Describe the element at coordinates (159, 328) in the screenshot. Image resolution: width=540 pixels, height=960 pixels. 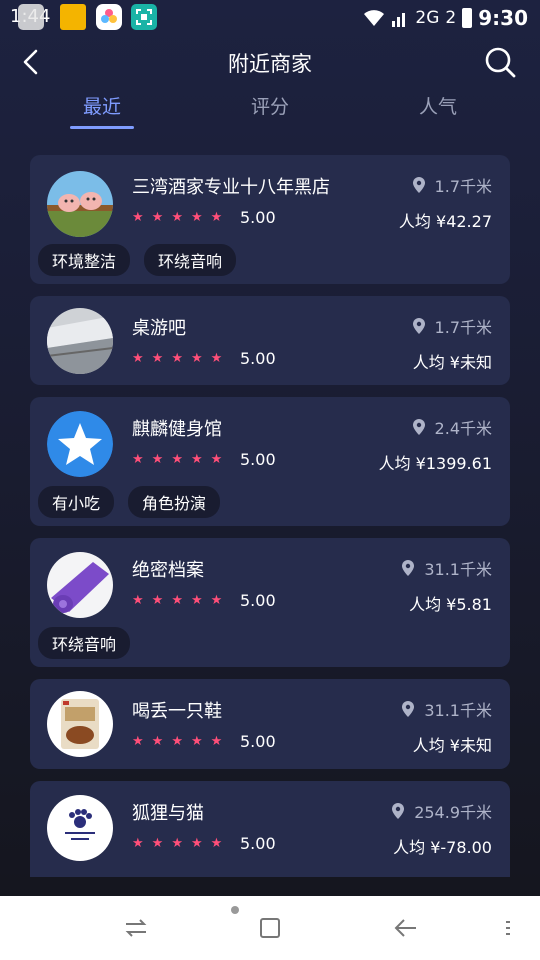
I see `merchant-name: 桌游吧` at that location.